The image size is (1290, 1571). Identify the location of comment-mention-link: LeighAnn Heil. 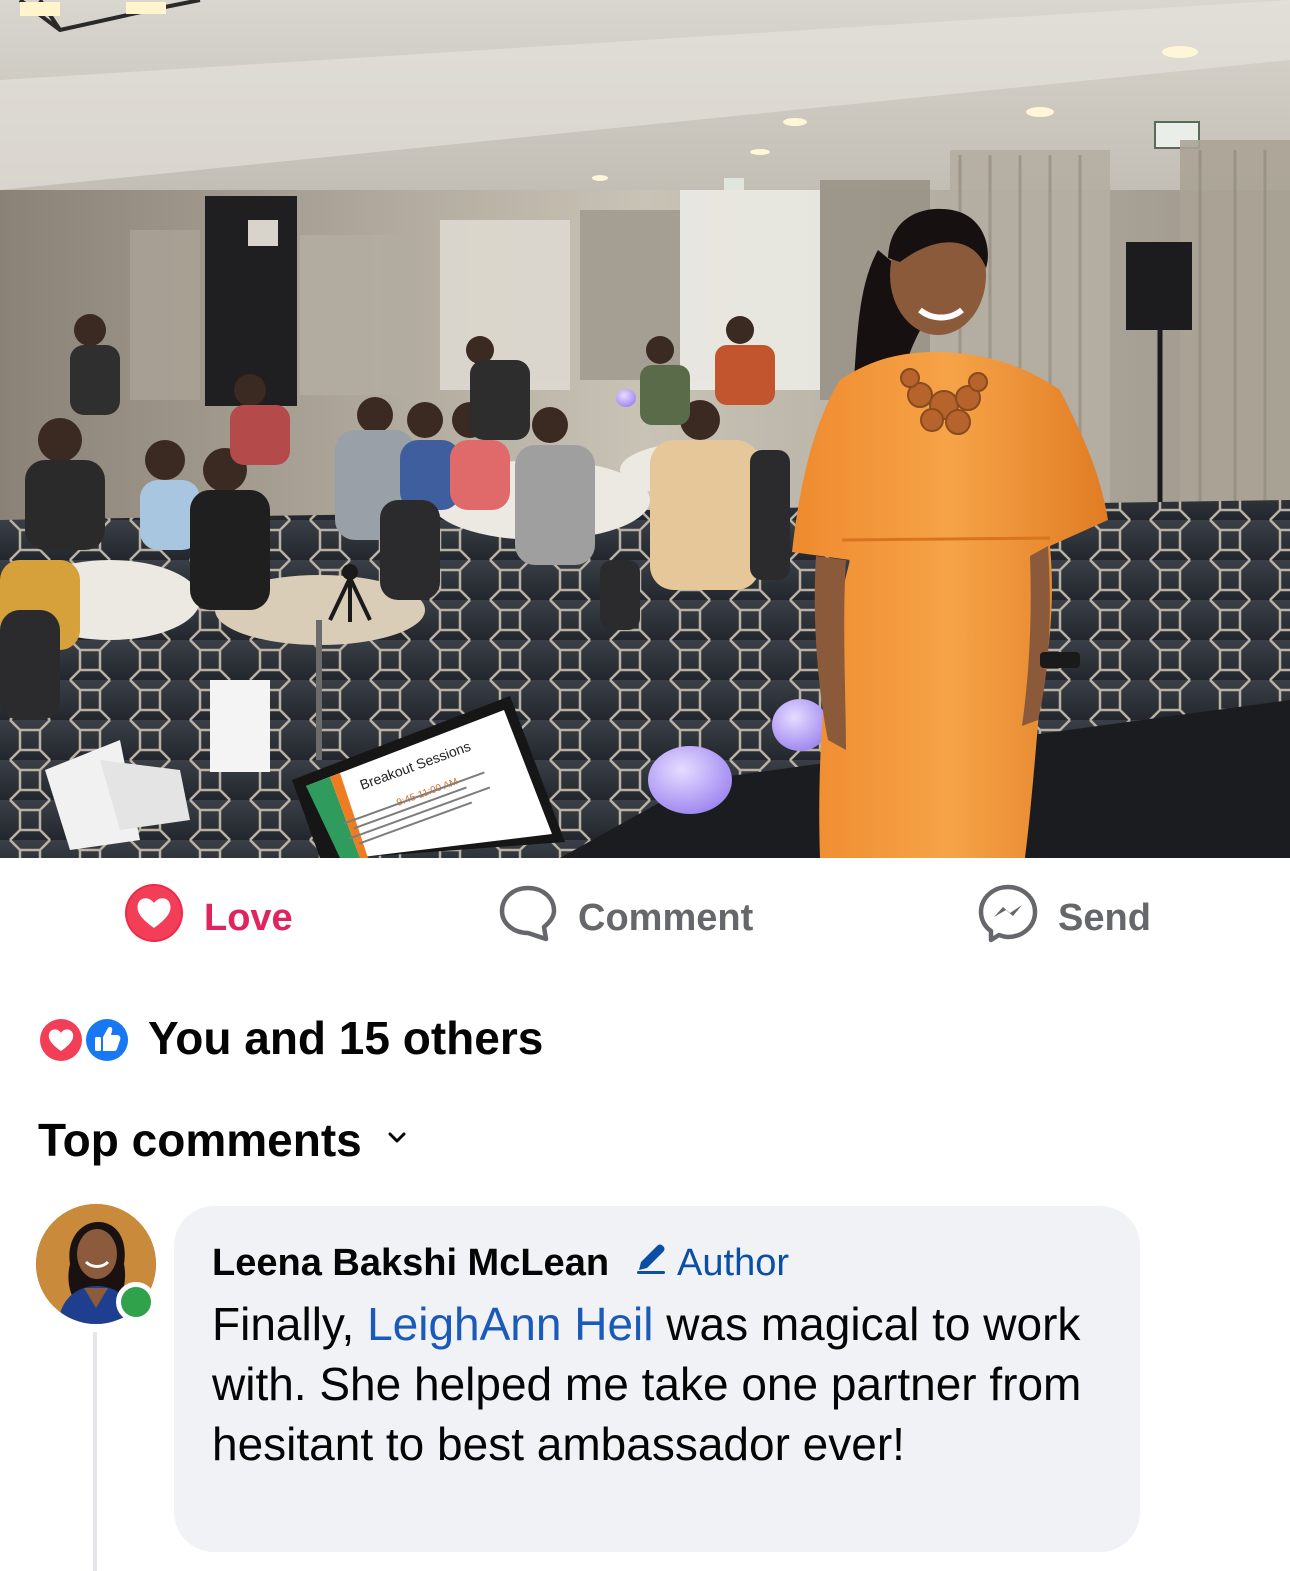
(510, 1324).